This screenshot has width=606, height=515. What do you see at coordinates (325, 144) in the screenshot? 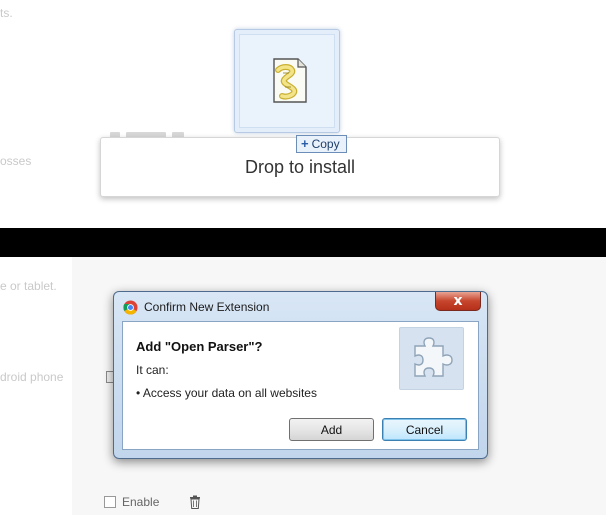
I see `copy-label: Copy` at bounding box center [325, 144].